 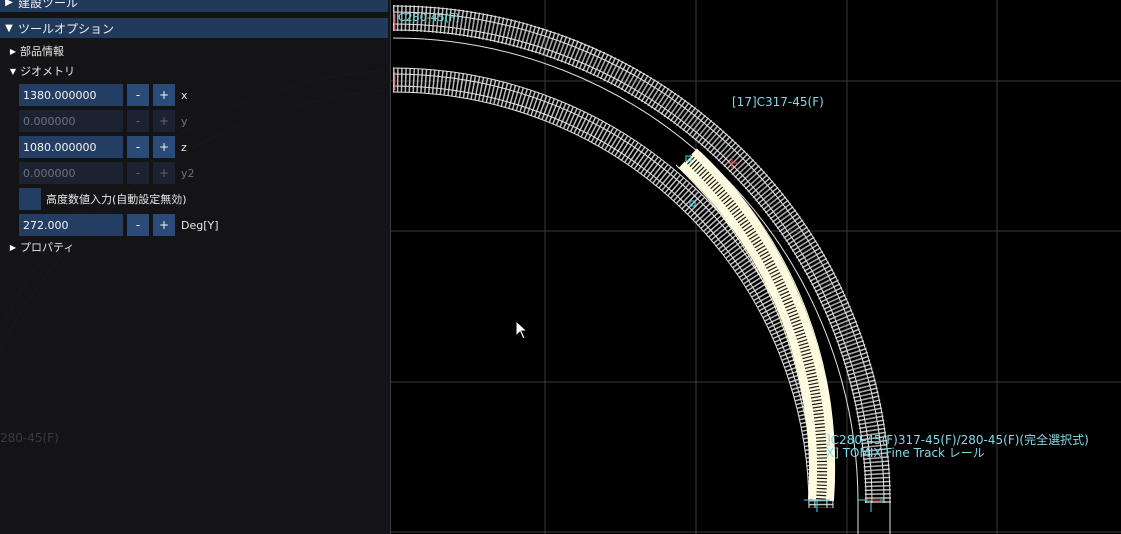 I want to click on y-decrement-button: -, so click(x=138, y=121).